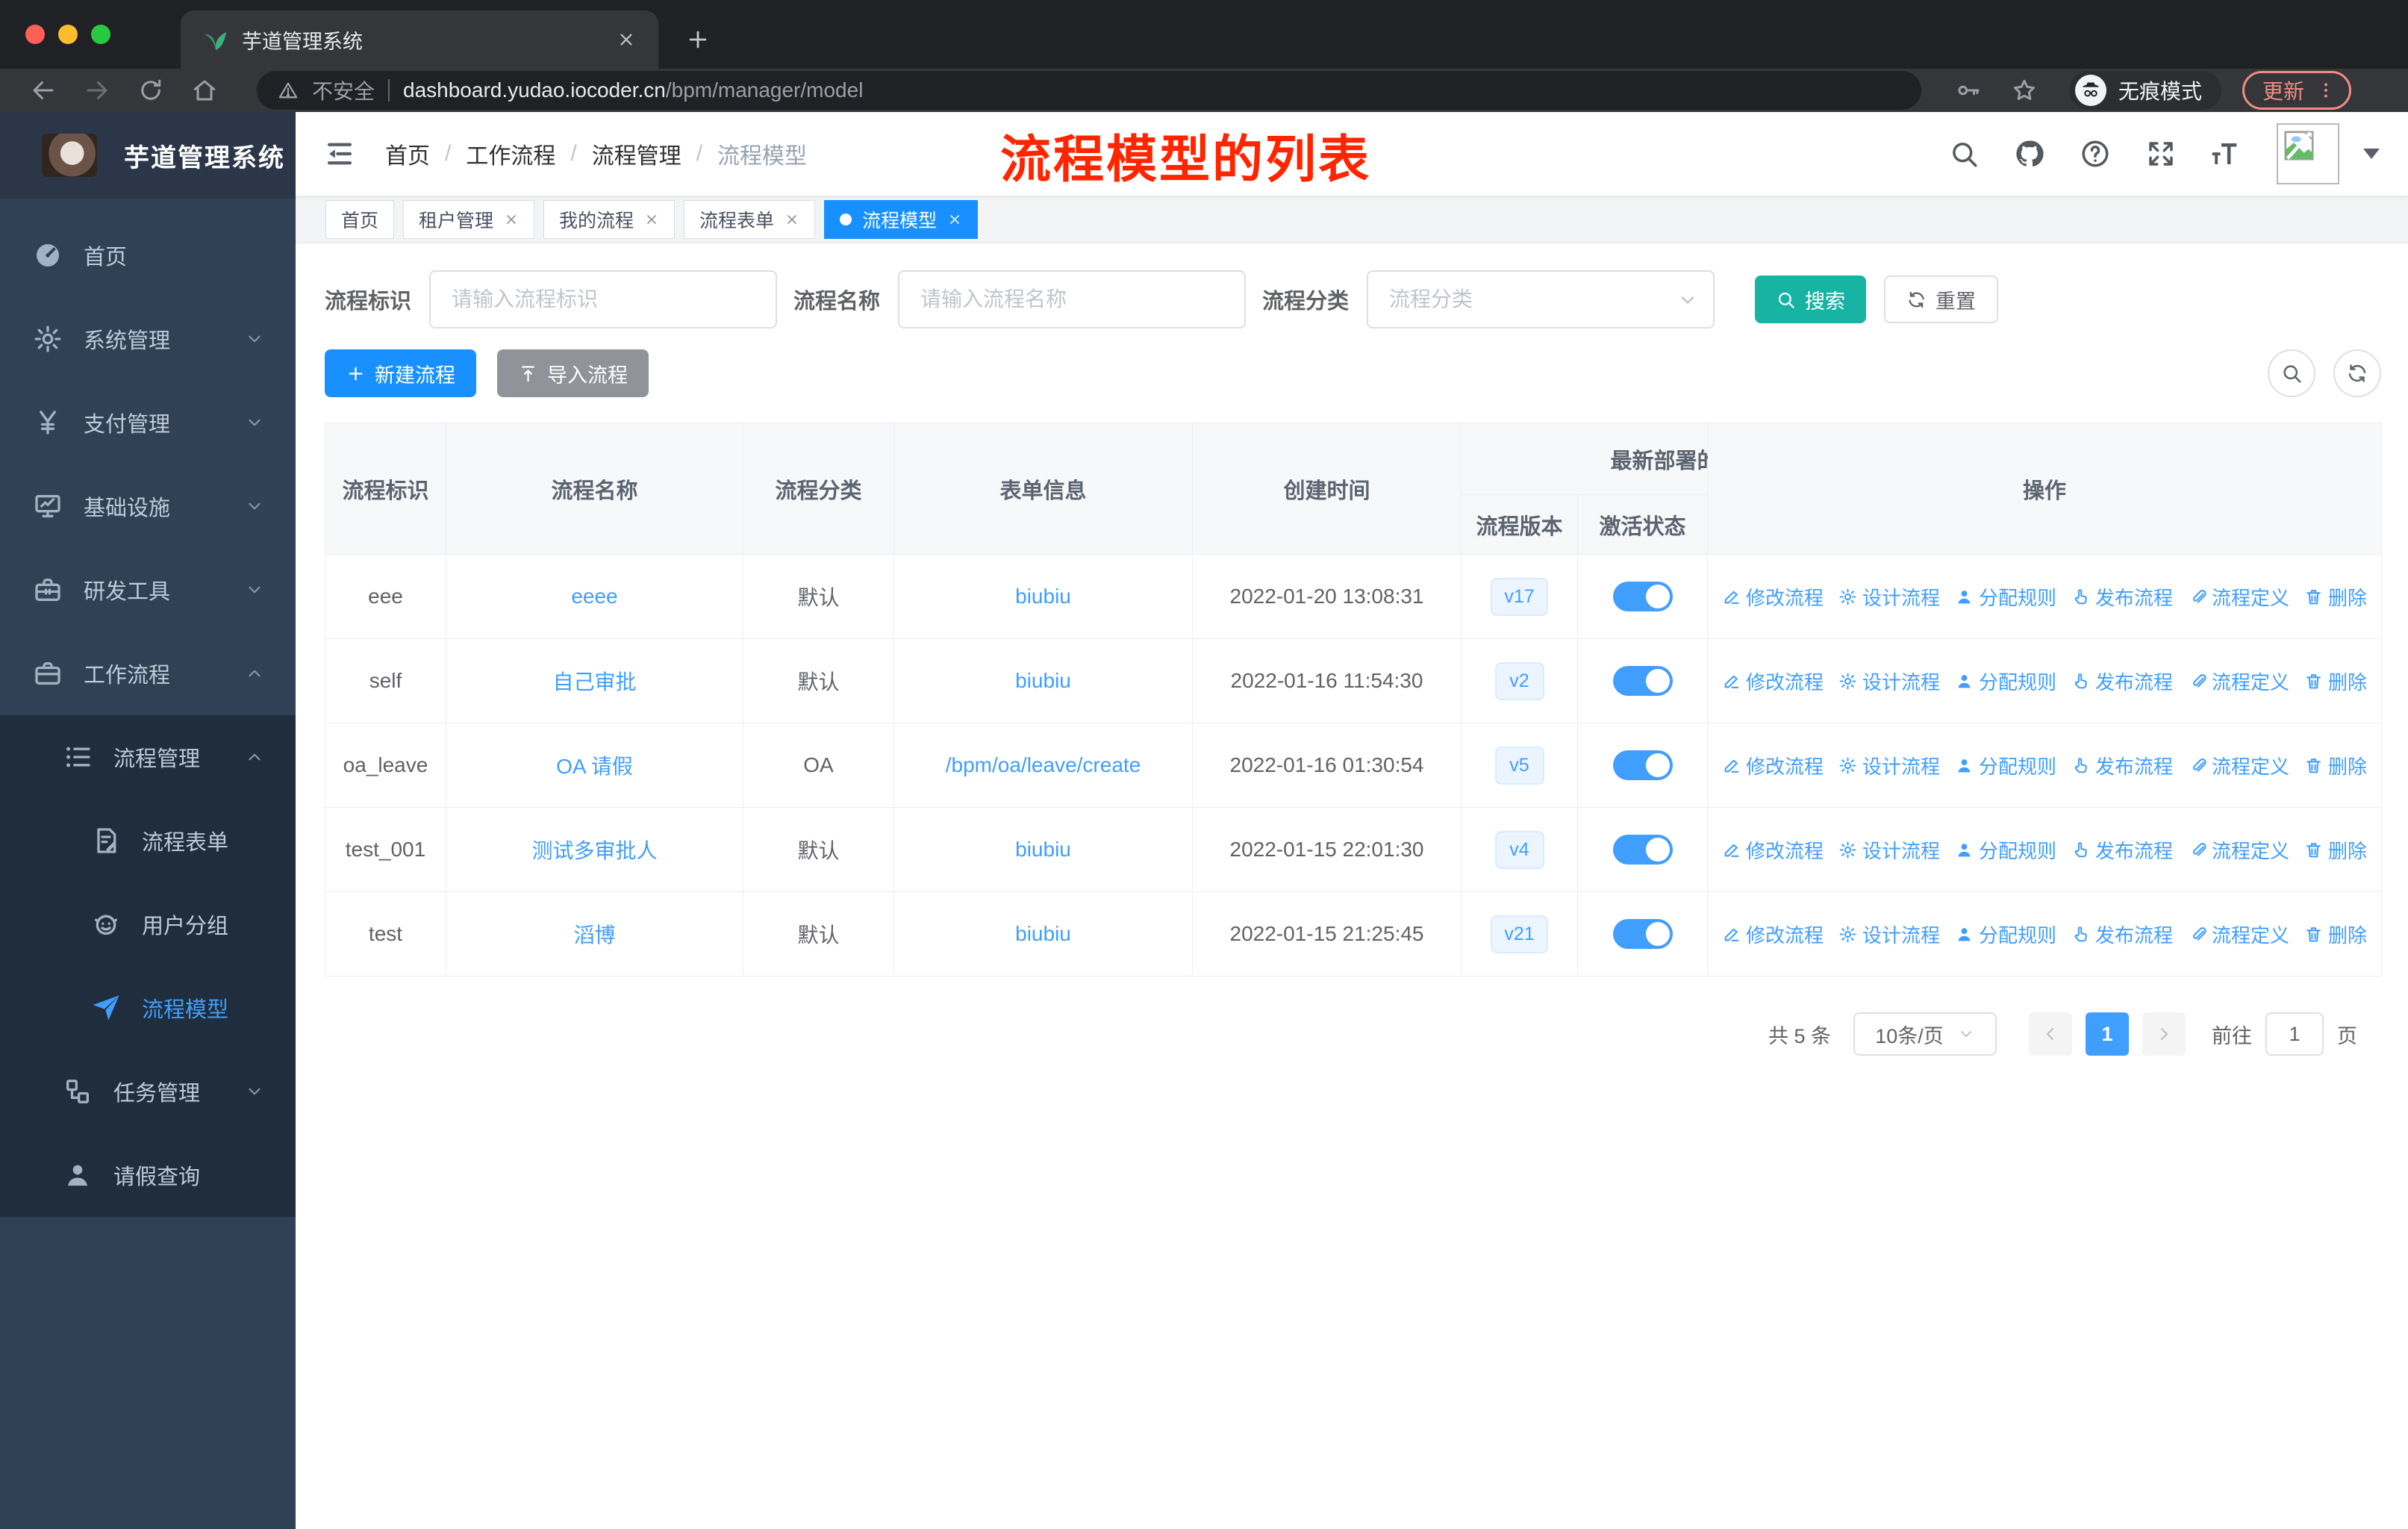  I want to click on sidebar-item-workflow: 工作流程, so click(148, 673).